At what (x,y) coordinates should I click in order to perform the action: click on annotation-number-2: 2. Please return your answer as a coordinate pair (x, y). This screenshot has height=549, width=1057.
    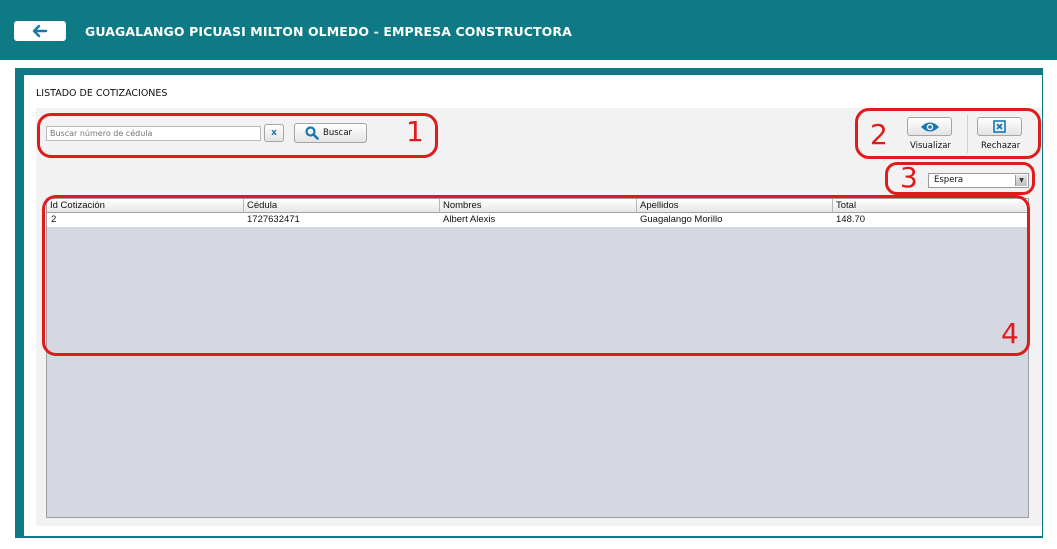
    Looking at the image, I should click on (879, 134).